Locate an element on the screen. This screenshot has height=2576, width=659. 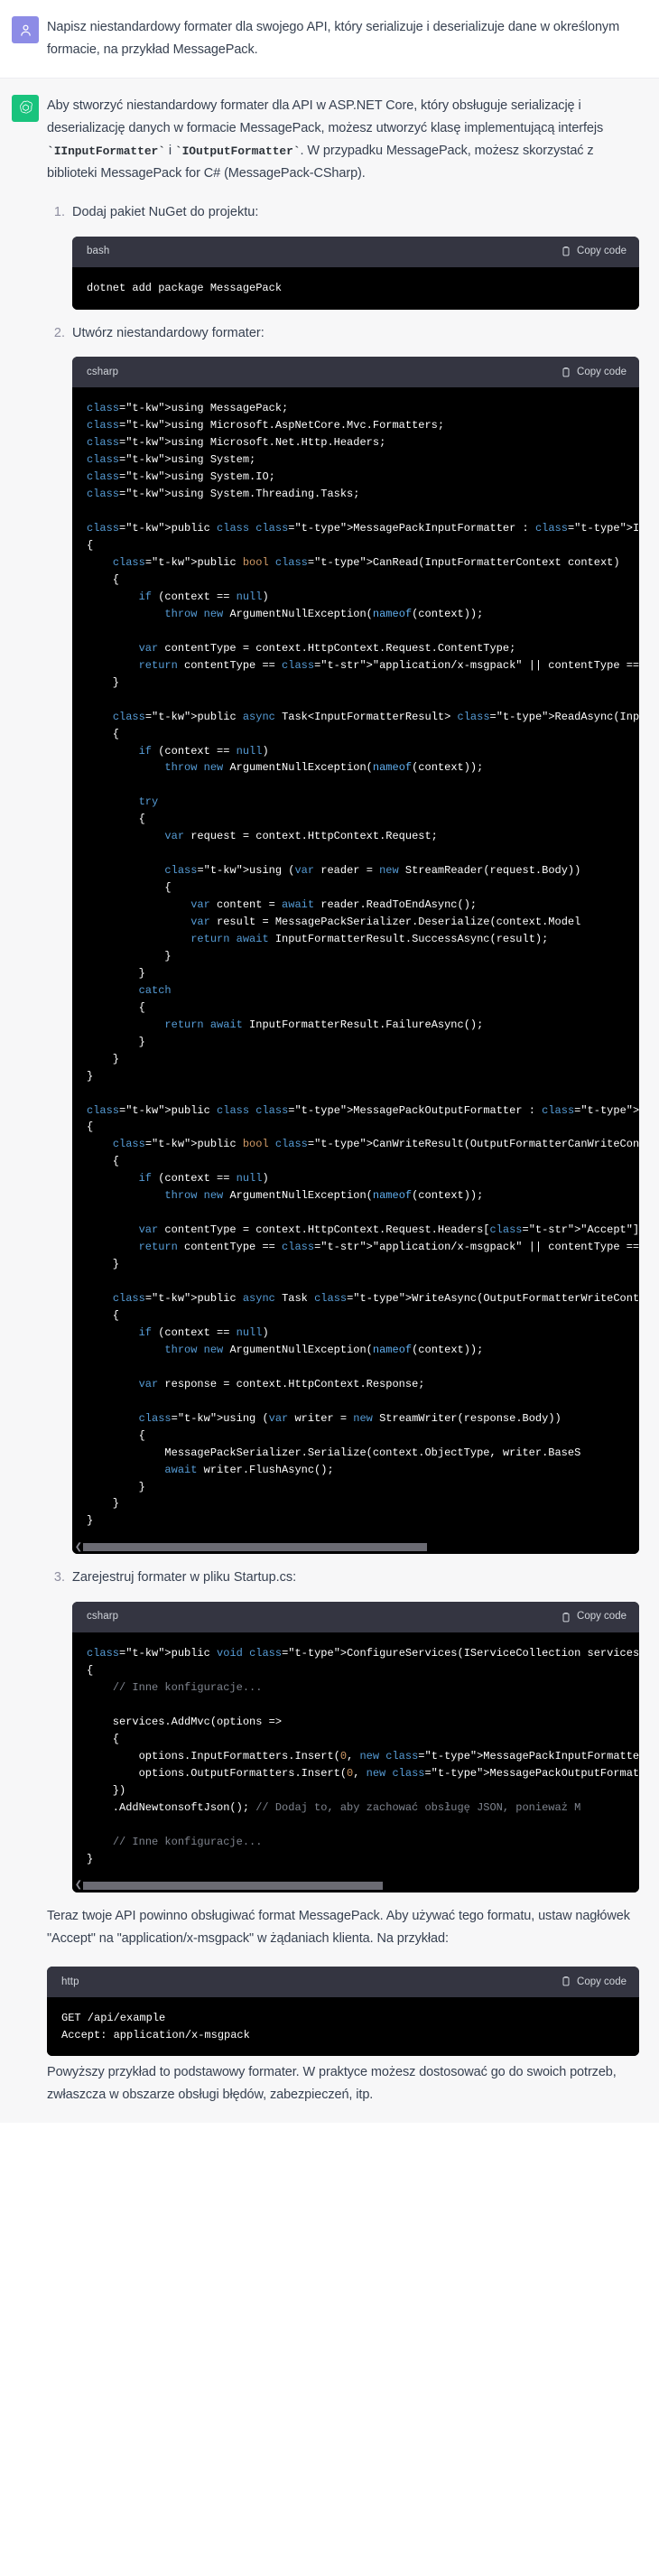
code-language-label: bash is located at coordinates (99, 250).